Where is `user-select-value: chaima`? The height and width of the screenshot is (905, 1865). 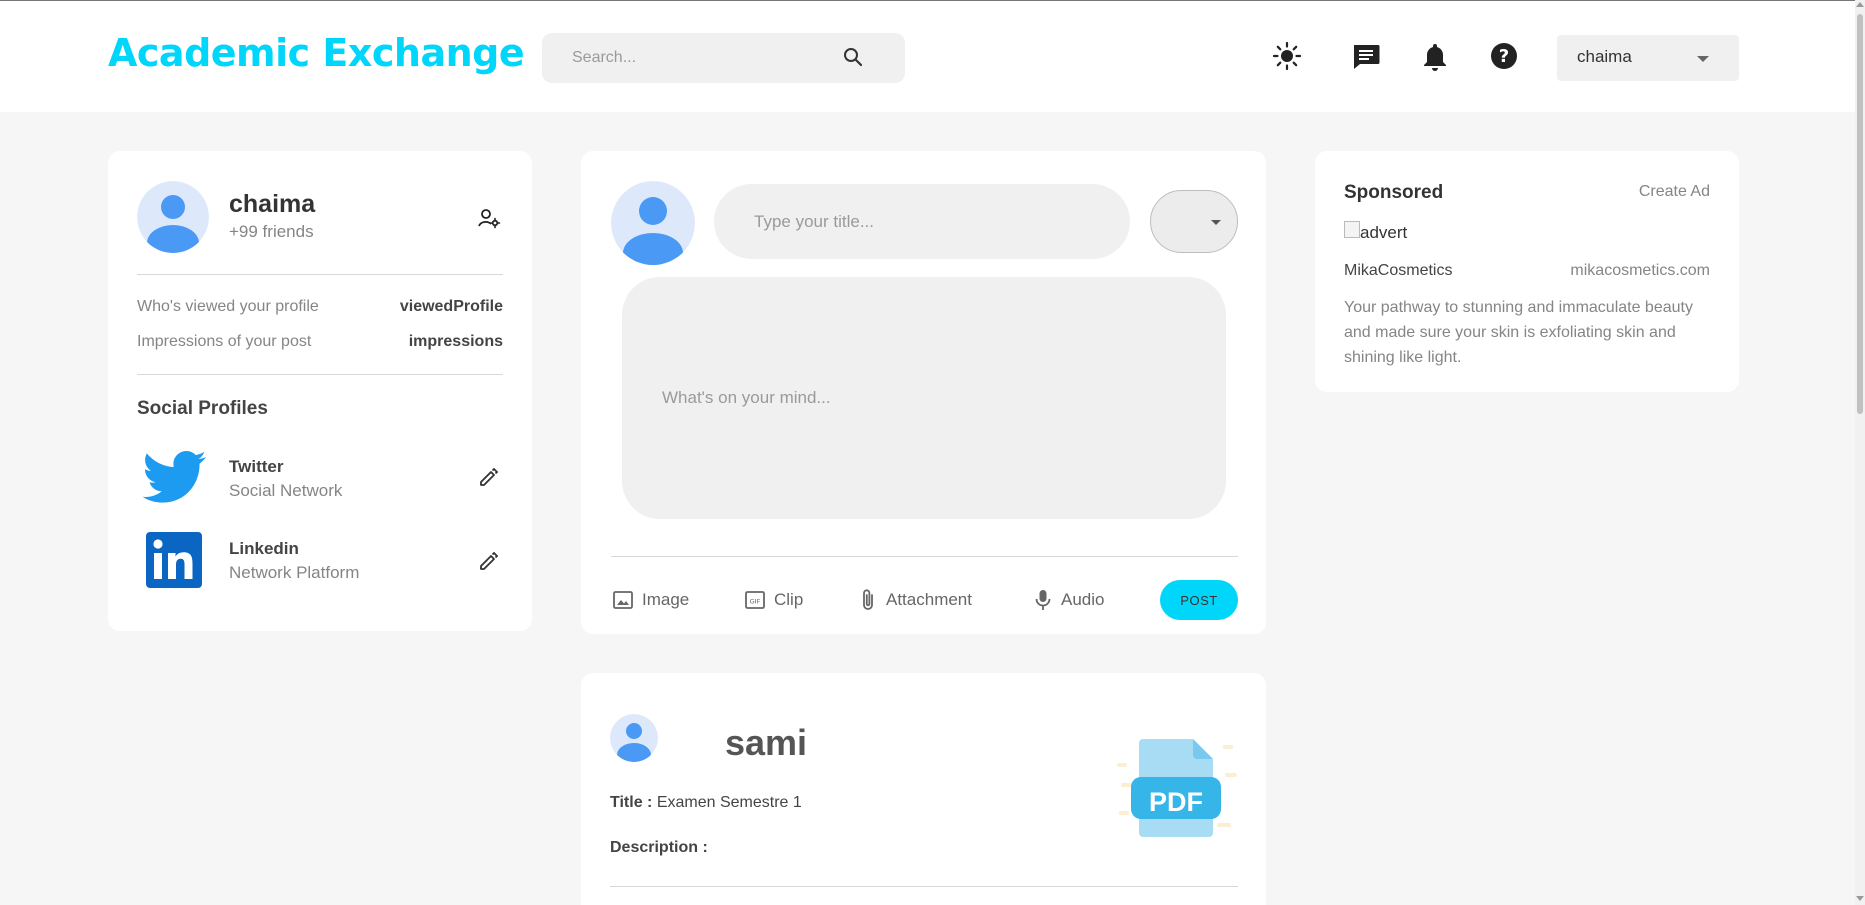 user-select-value: chaima is located at coordinates (1604, 56).